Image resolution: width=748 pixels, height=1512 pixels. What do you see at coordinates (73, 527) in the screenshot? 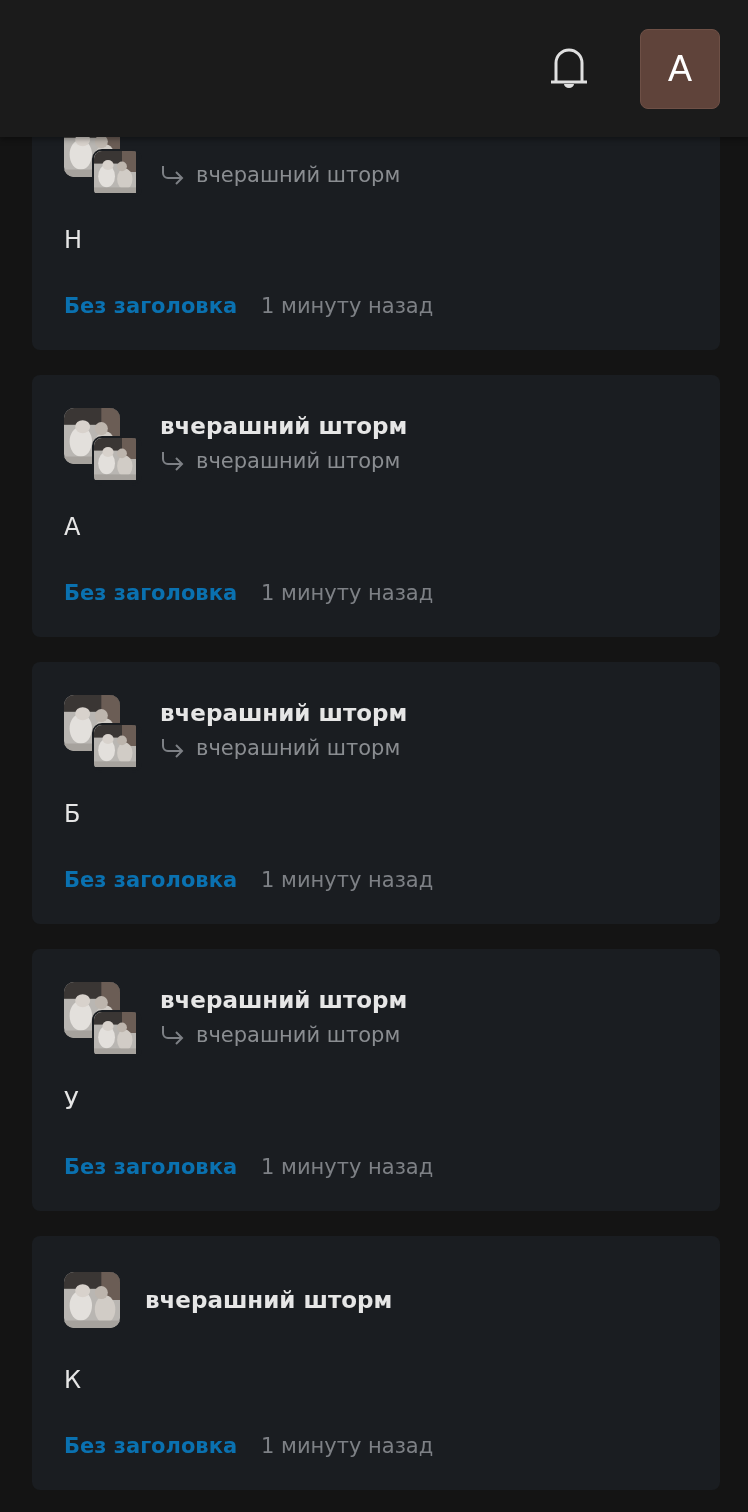
I see `post-text: А` at bounding box center [73, 527].